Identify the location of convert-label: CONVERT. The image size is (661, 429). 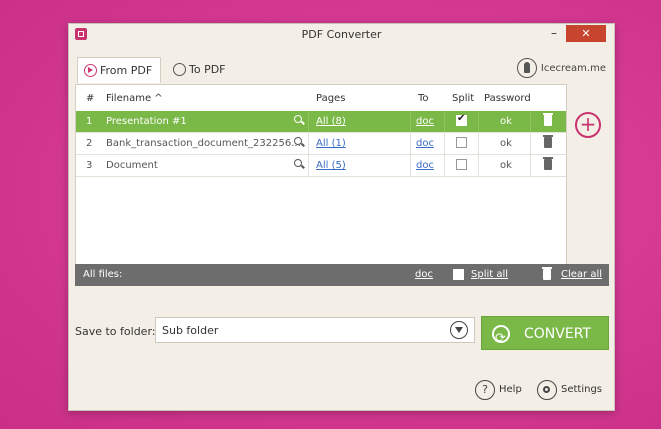
(557, 334).